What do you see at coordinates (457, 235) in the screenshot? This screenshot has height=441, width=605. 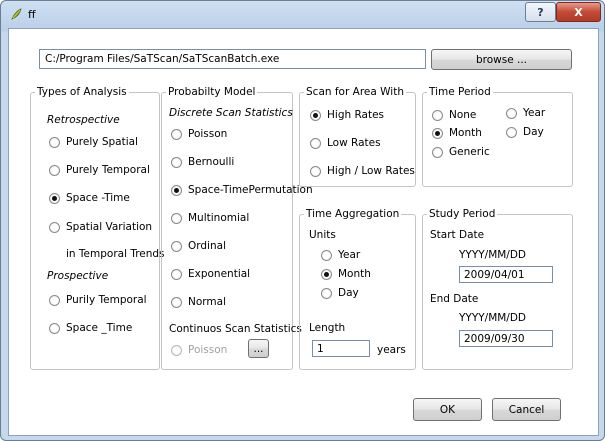 I see `start-date-label: Start Date` at bounding box center [457, 235].